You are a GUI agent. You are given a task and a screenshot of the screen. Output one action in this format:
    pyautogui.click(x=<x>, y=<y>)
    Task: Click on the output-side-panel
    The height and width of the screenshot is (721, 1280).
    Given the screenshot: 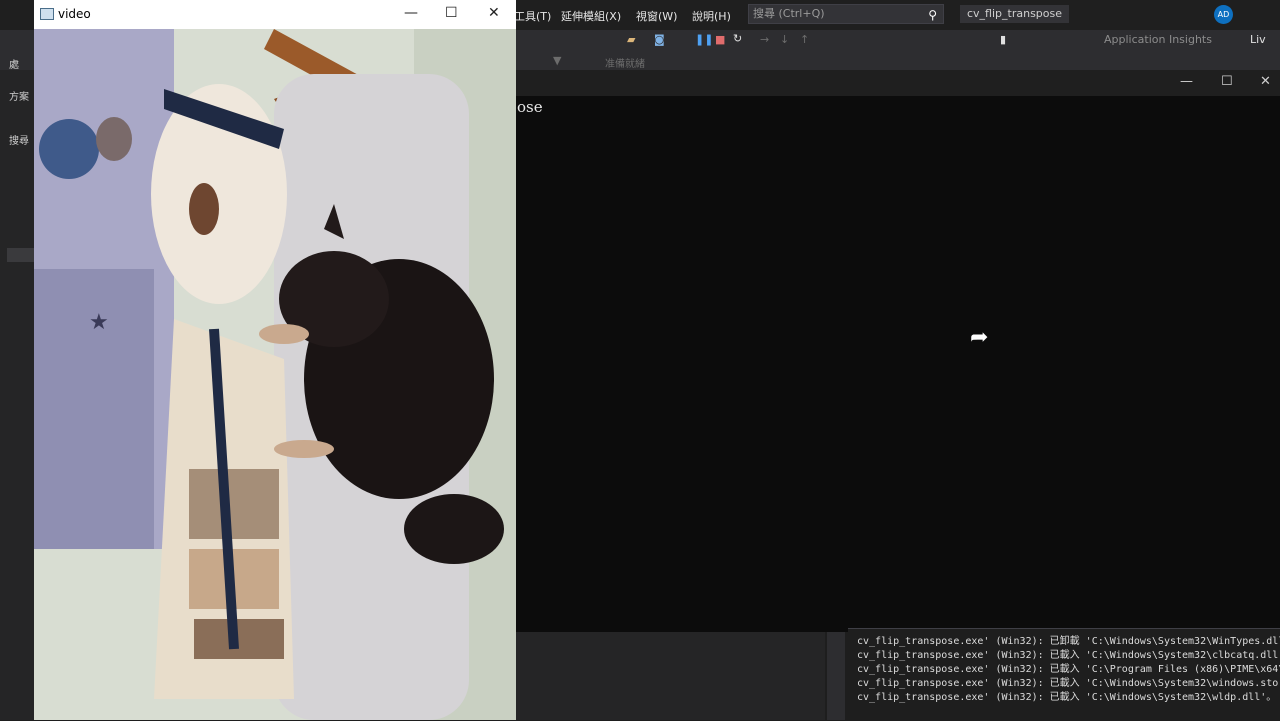 What is the action you would take?
    pyautogui.click(x=670, y=676)
    